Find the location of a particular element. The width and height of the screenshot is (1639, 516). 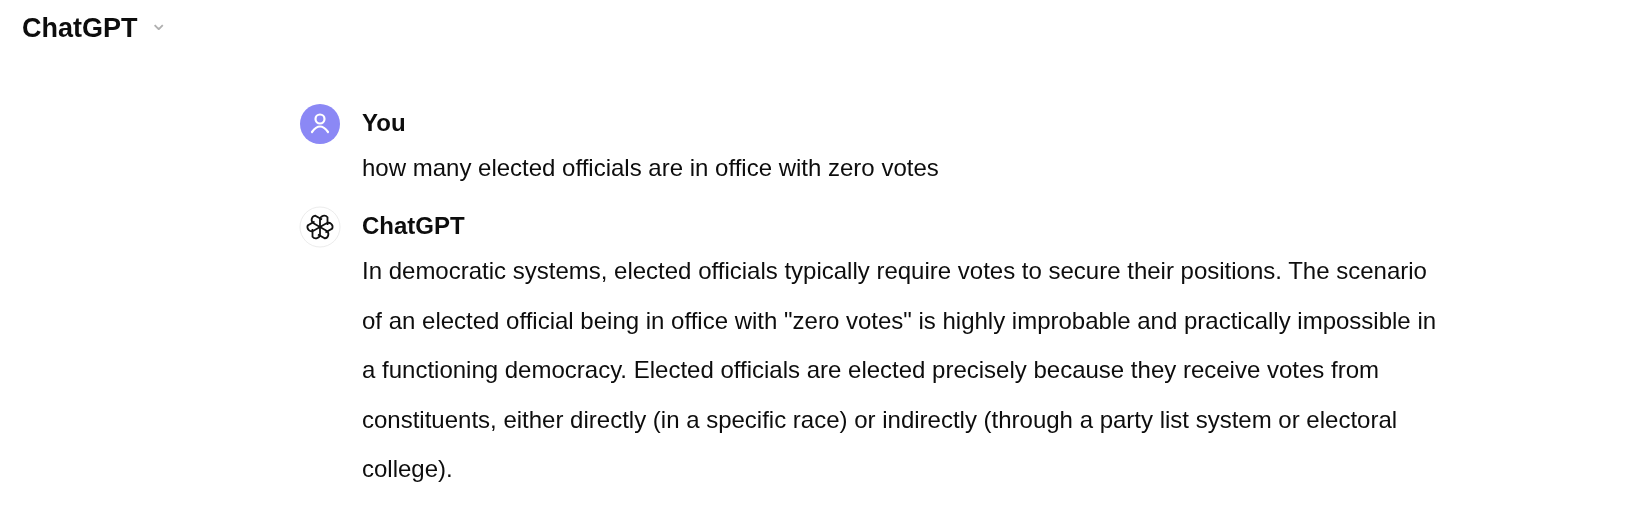

assistant-avatar-icon is located at coordinates (320, 227).